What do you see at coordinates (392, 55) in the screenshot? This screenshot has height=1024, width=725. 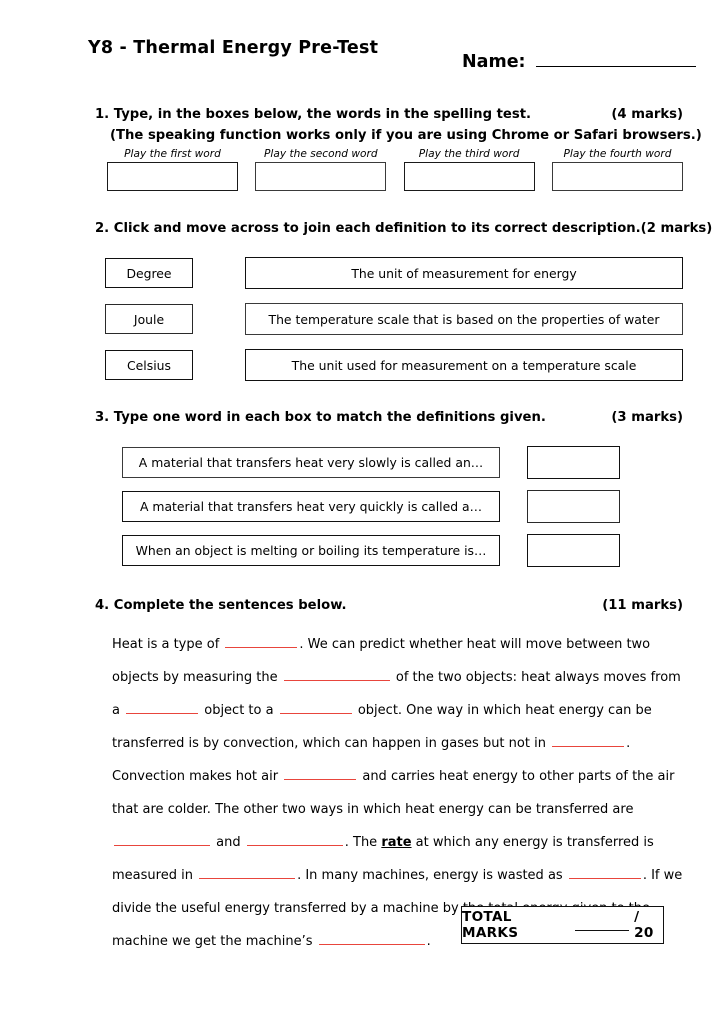 I see `worksheet-header: Y8 - Thermal Energy Pre-Test Name:` at bounding box center [392, 55].